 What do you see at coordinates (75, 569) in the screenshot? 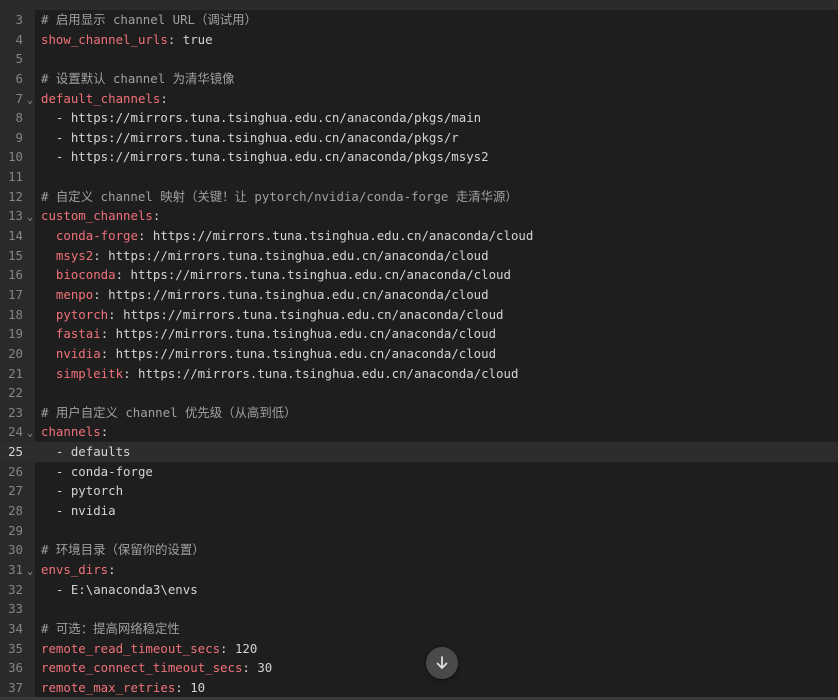
I see `yaml-key: envs_dirs` at bounding box center [75, 569].